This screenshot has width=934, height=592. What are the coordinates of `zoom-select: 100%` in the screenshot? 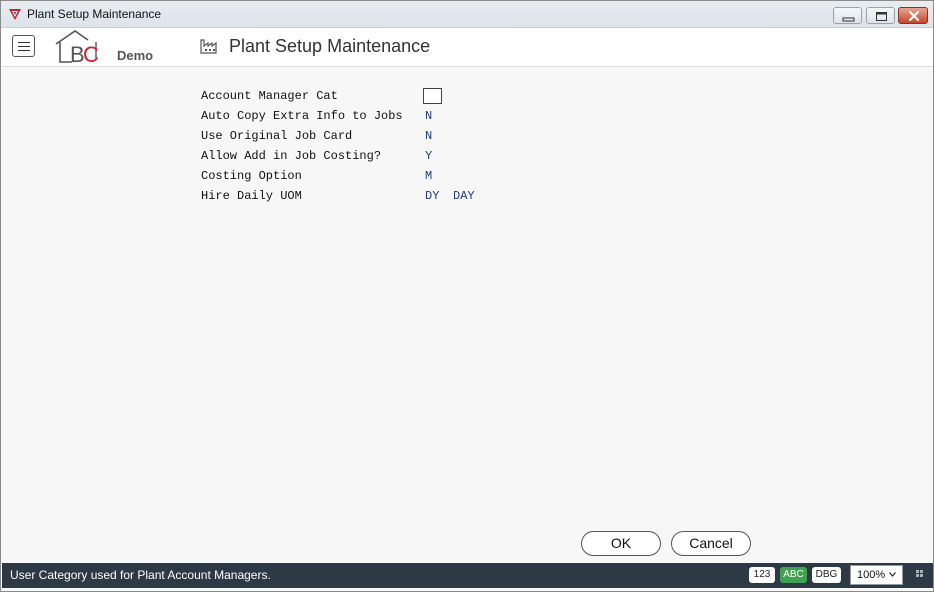 It's located at (876, 575).